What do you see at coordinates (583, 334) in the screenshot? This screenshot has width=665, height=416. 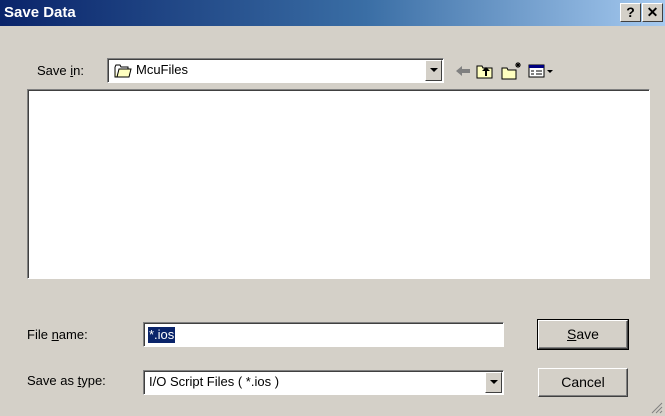 I see `save-button: Save` at bounding box center [583, 334].